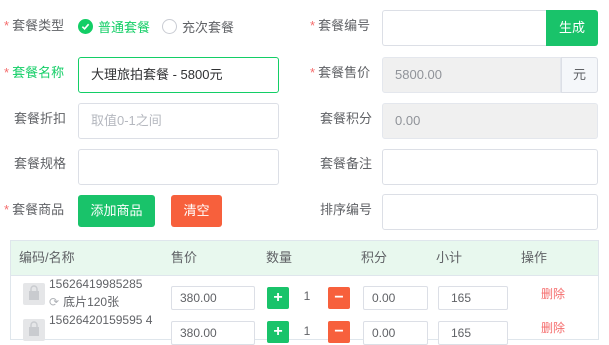 Image resolution: width=609 pixels, height=345 pixels. I want to click on package-type-label: * 套餐类型, so click(34, 25).